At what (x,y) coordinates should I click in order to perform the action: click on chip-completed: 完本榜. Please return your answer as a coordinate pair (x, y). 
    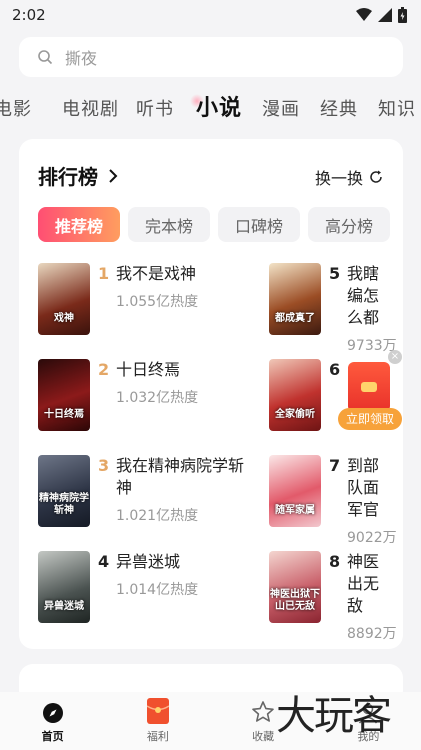
    Looking at the image, I should click on (169, 224).